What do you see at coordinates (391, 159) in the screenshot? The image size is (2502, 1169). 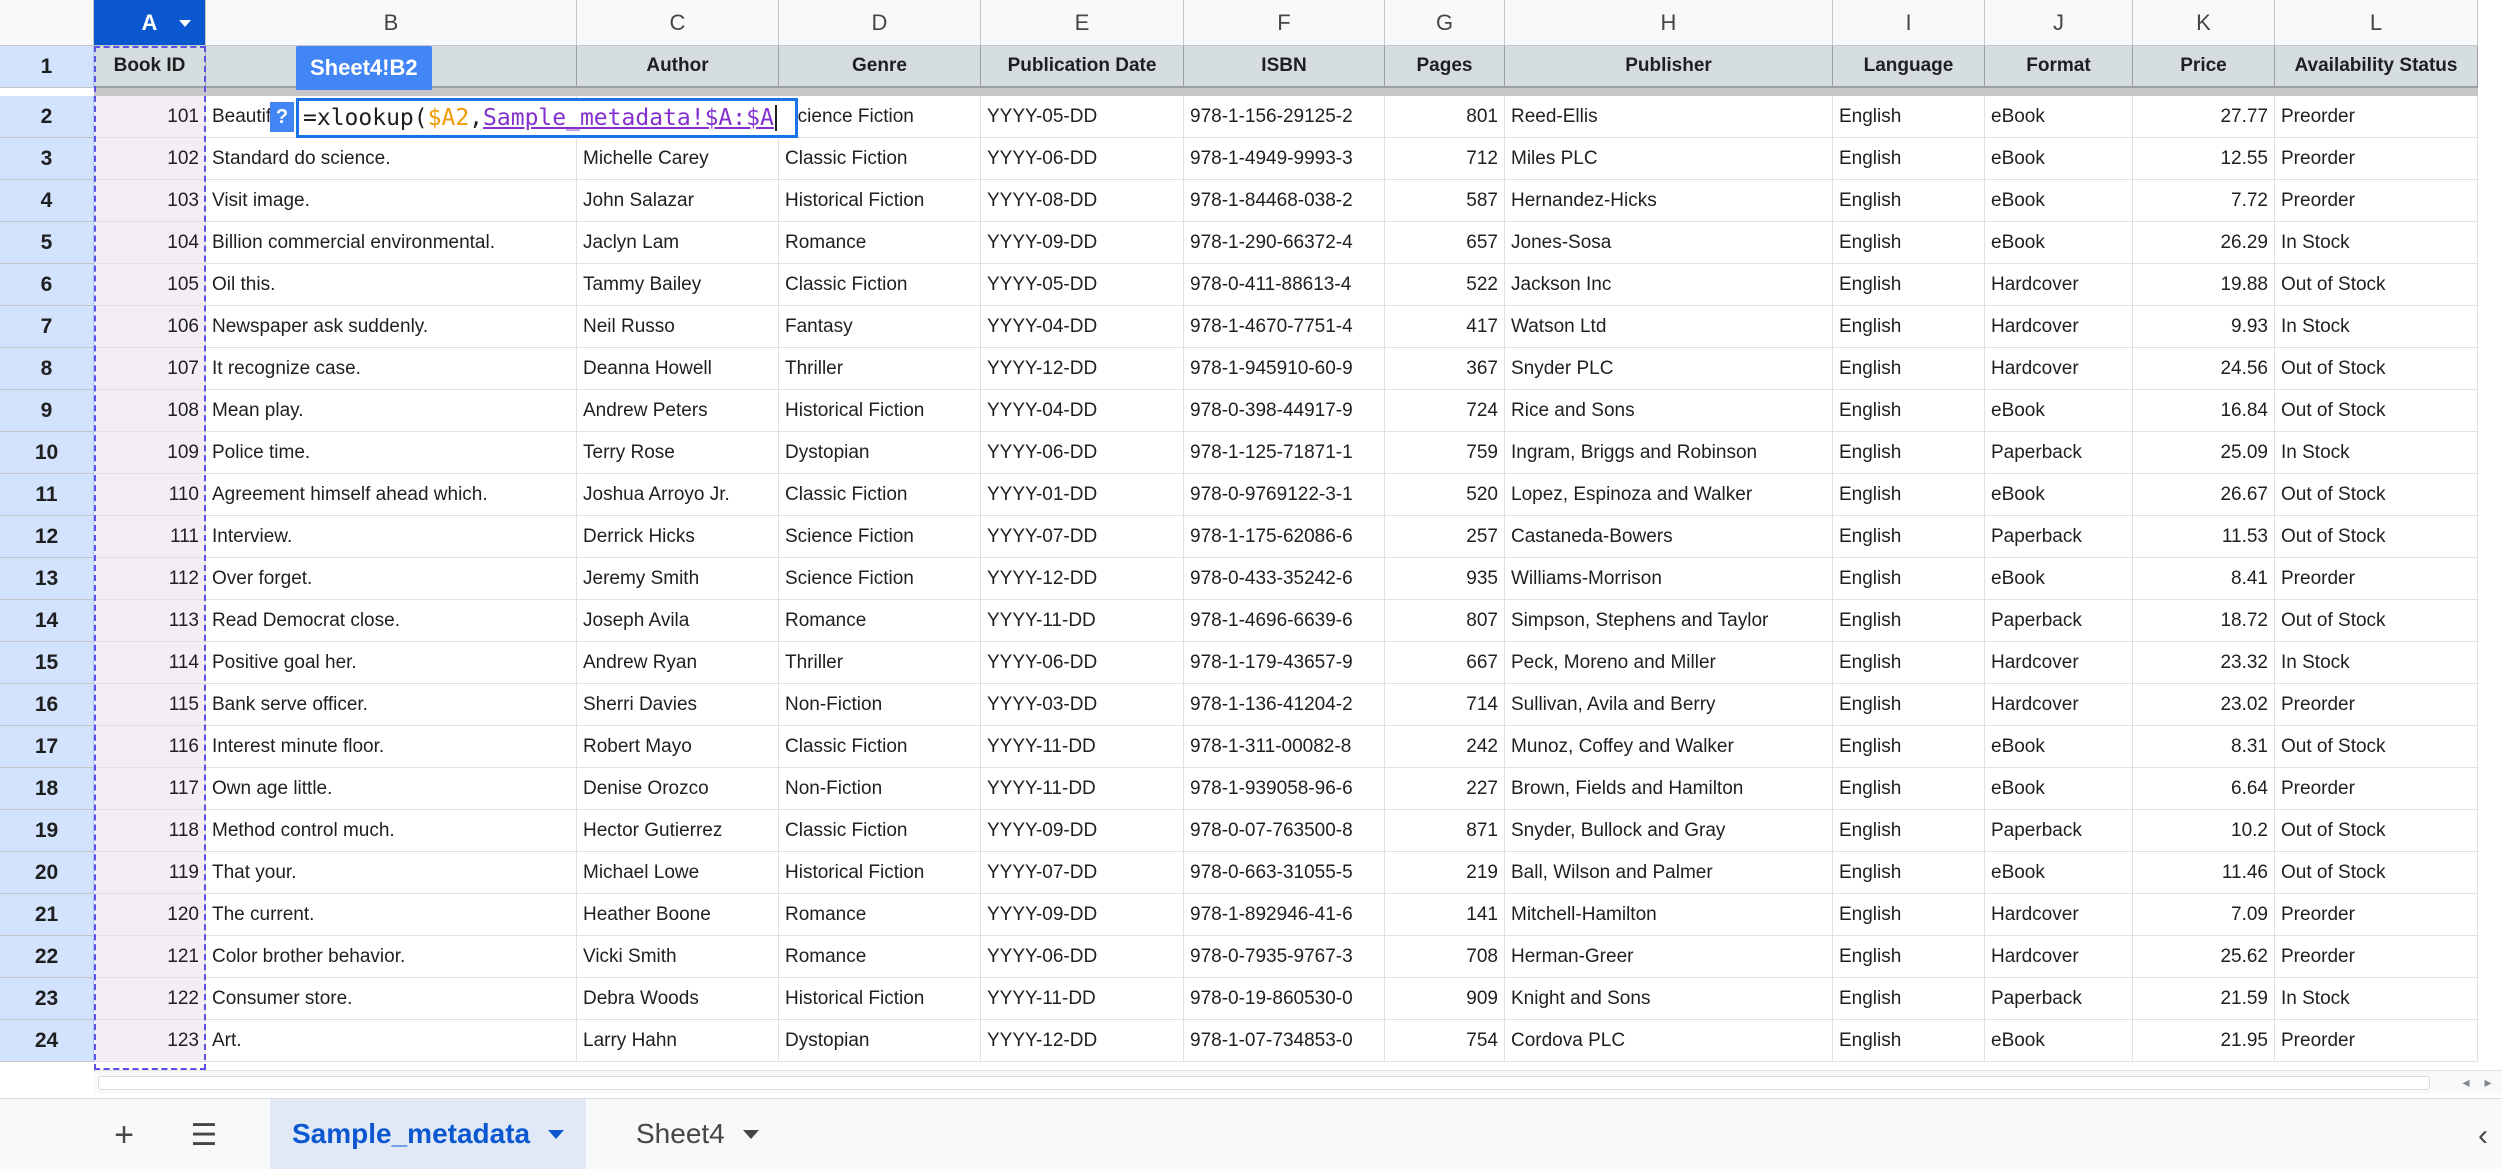 I see `table-cell: Standard do science.` at bounding box center [391, 159].